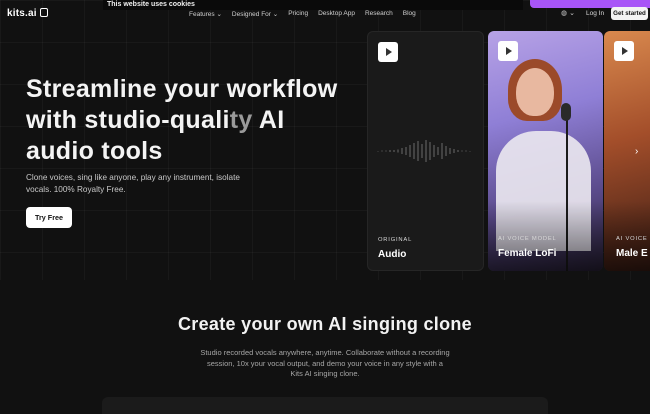 The height and width of the screenshot is (414, 650). What do you see at coordinates (564, 13) in the screenshot?
I see `globe-icon: ◍` at bounding box center [564, 13].